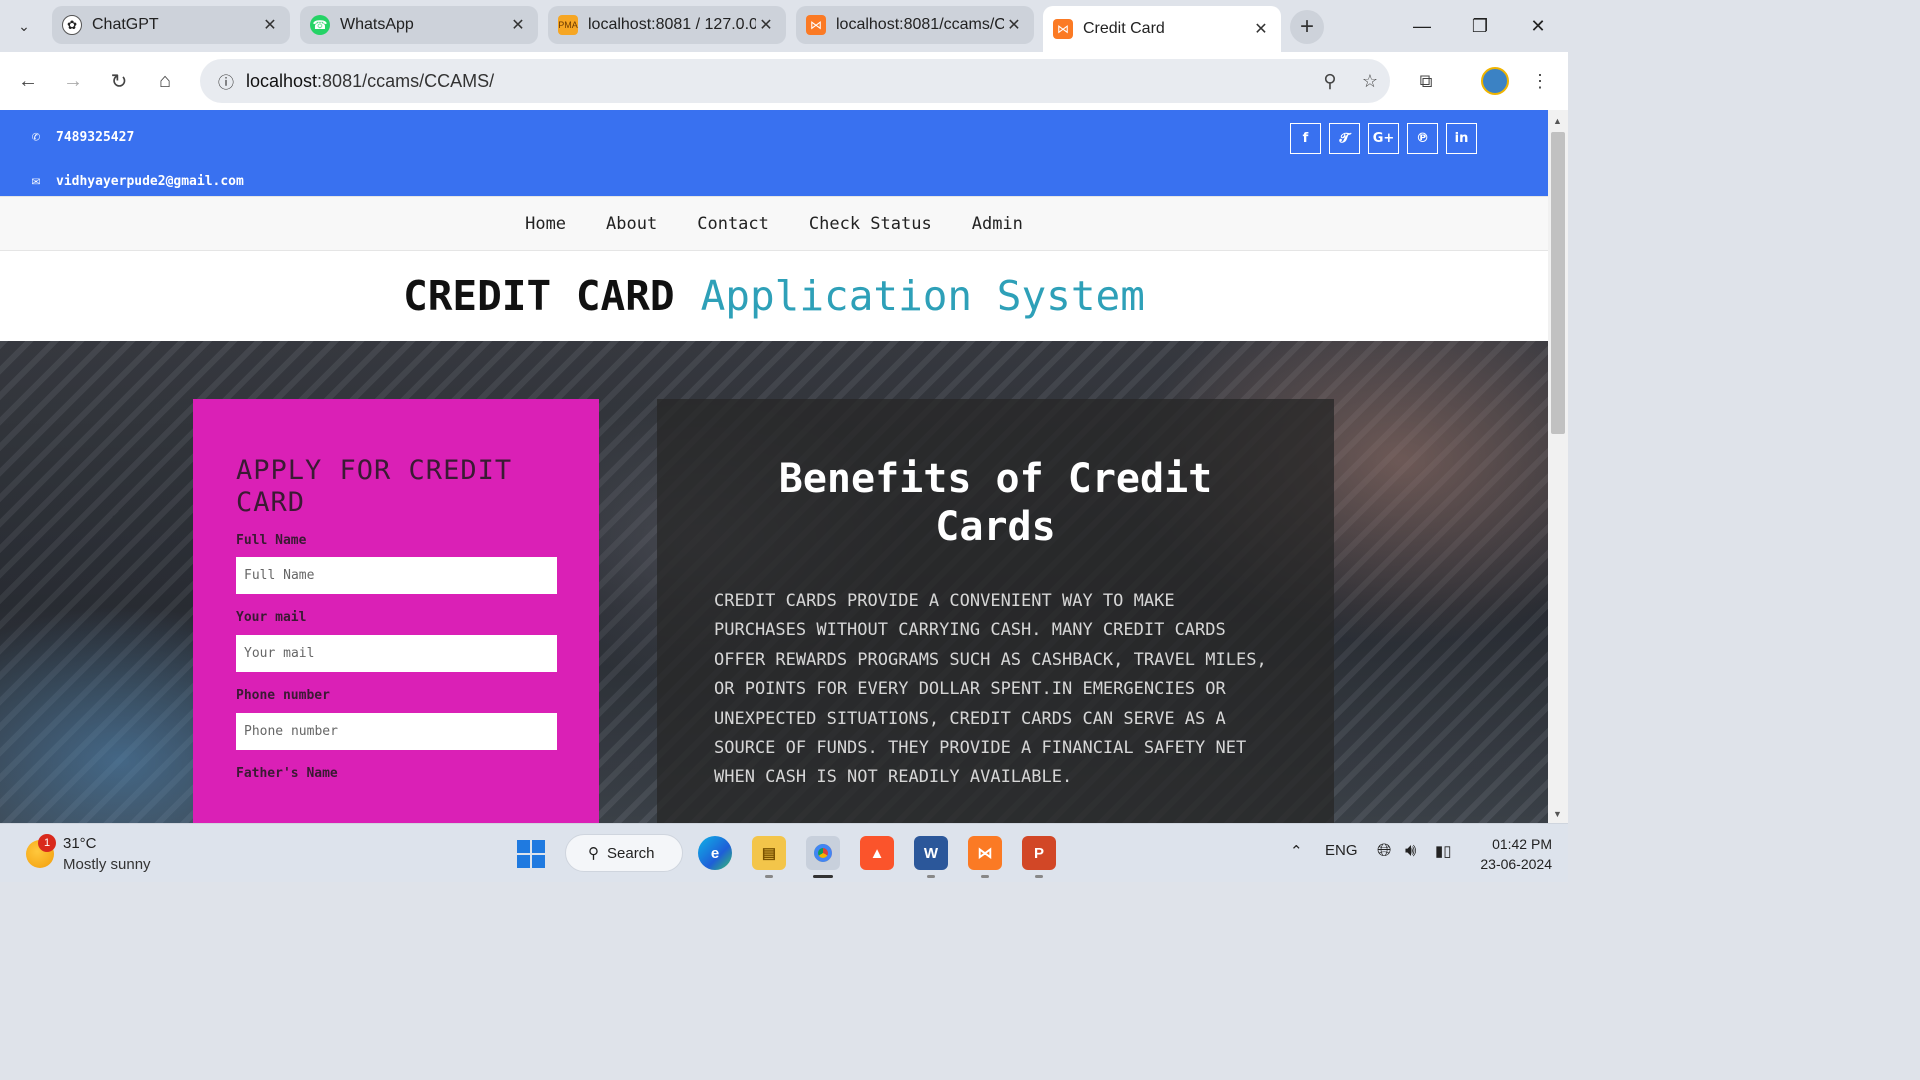 Image resolution: width=1920 pixels, height=1080 pixels. What do you see at coordinates (81, 137) in the screenshot?
I see `phone-row: ✆ 7489325427` at bounding box center [81, 137].